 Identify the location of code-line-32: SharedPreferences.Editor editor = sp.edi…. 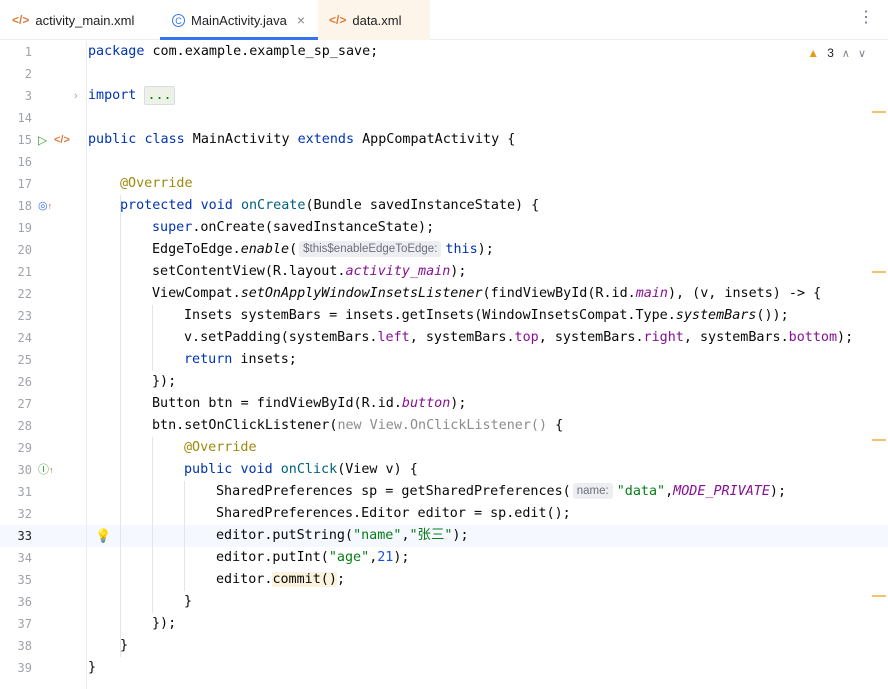
(393, 513).